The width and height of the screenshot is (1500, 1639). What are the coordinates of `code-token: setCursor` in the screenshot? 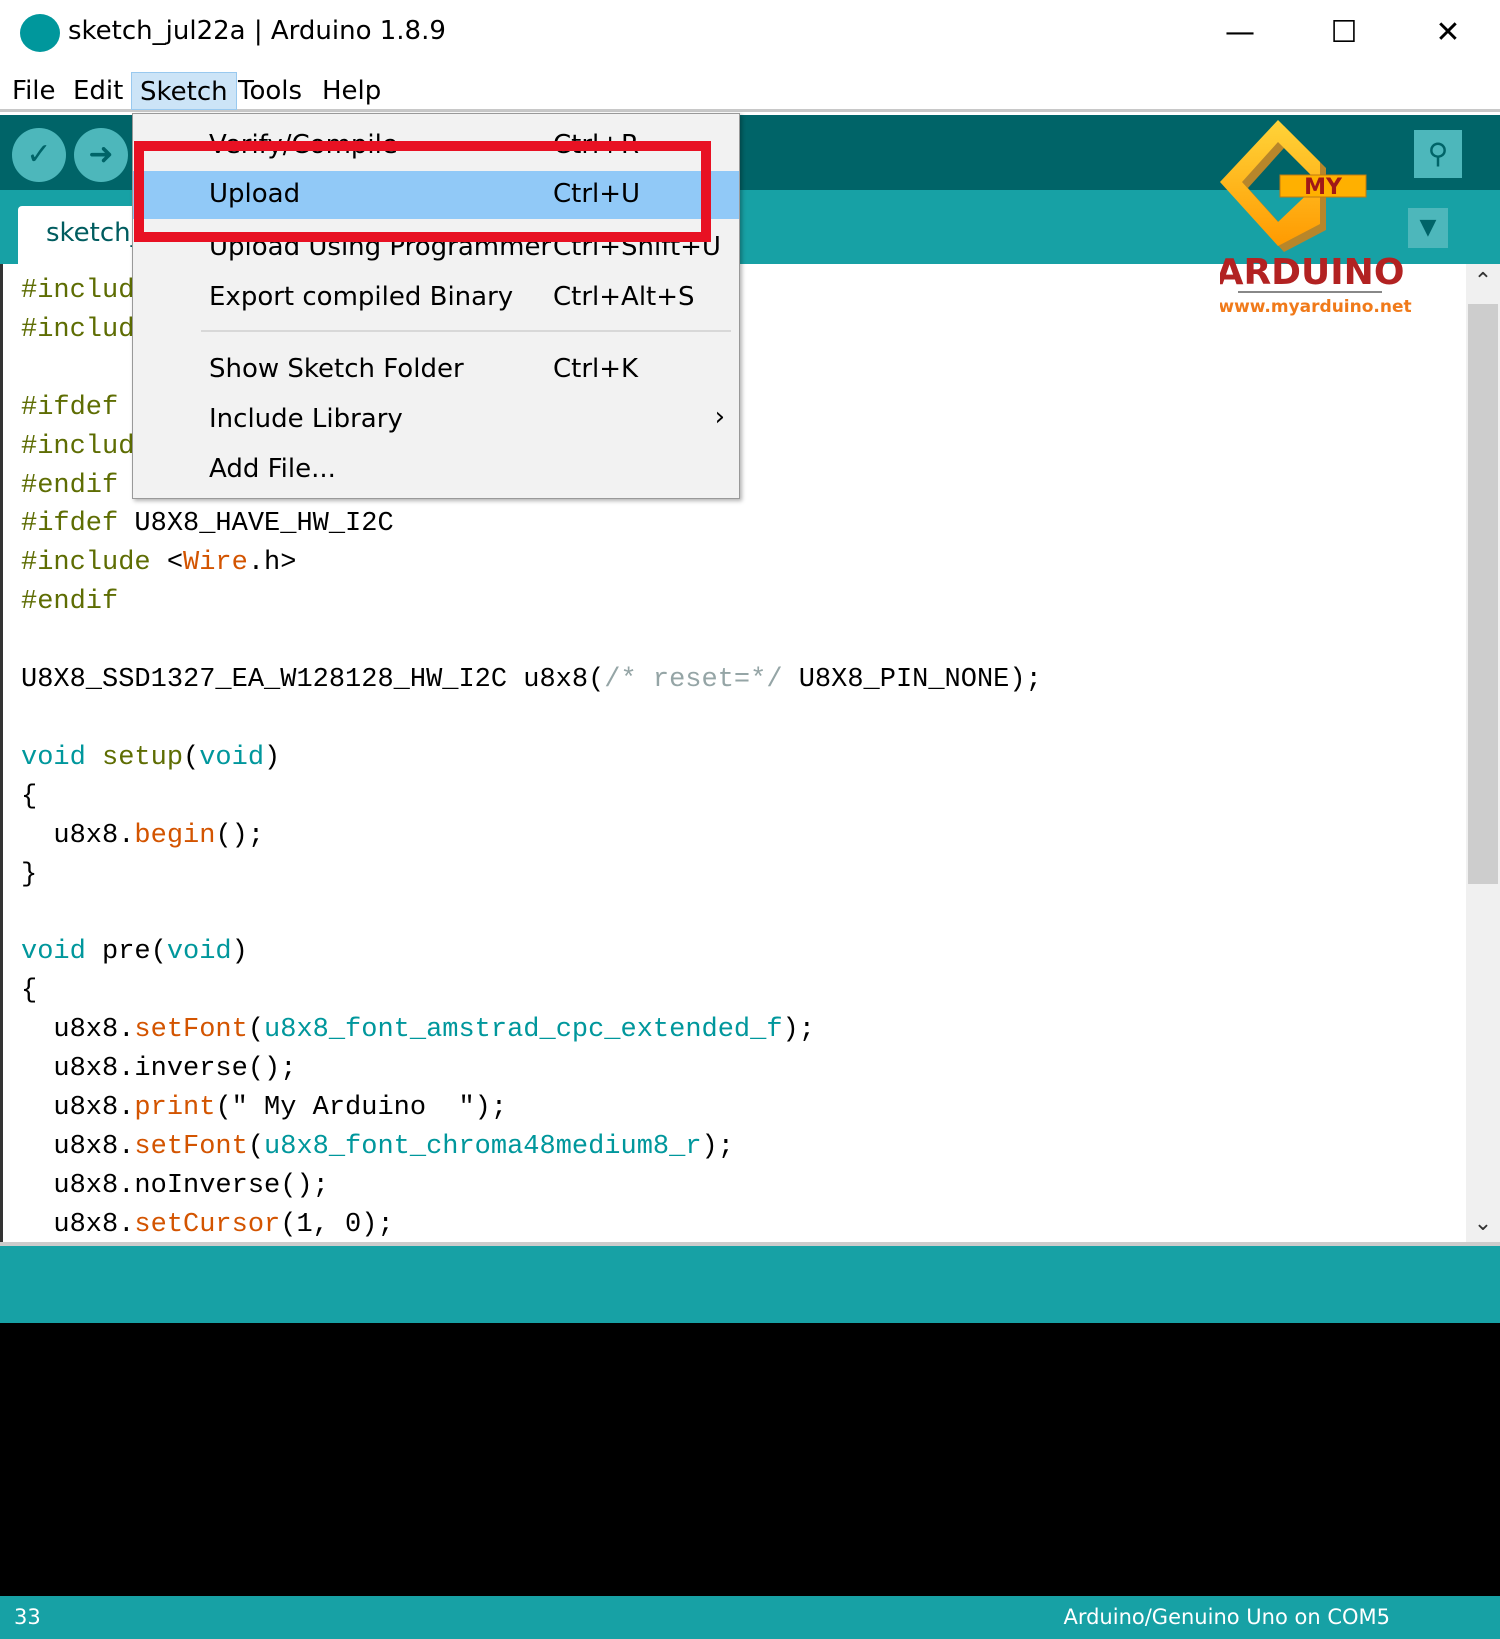 It's located at (207, 1224).